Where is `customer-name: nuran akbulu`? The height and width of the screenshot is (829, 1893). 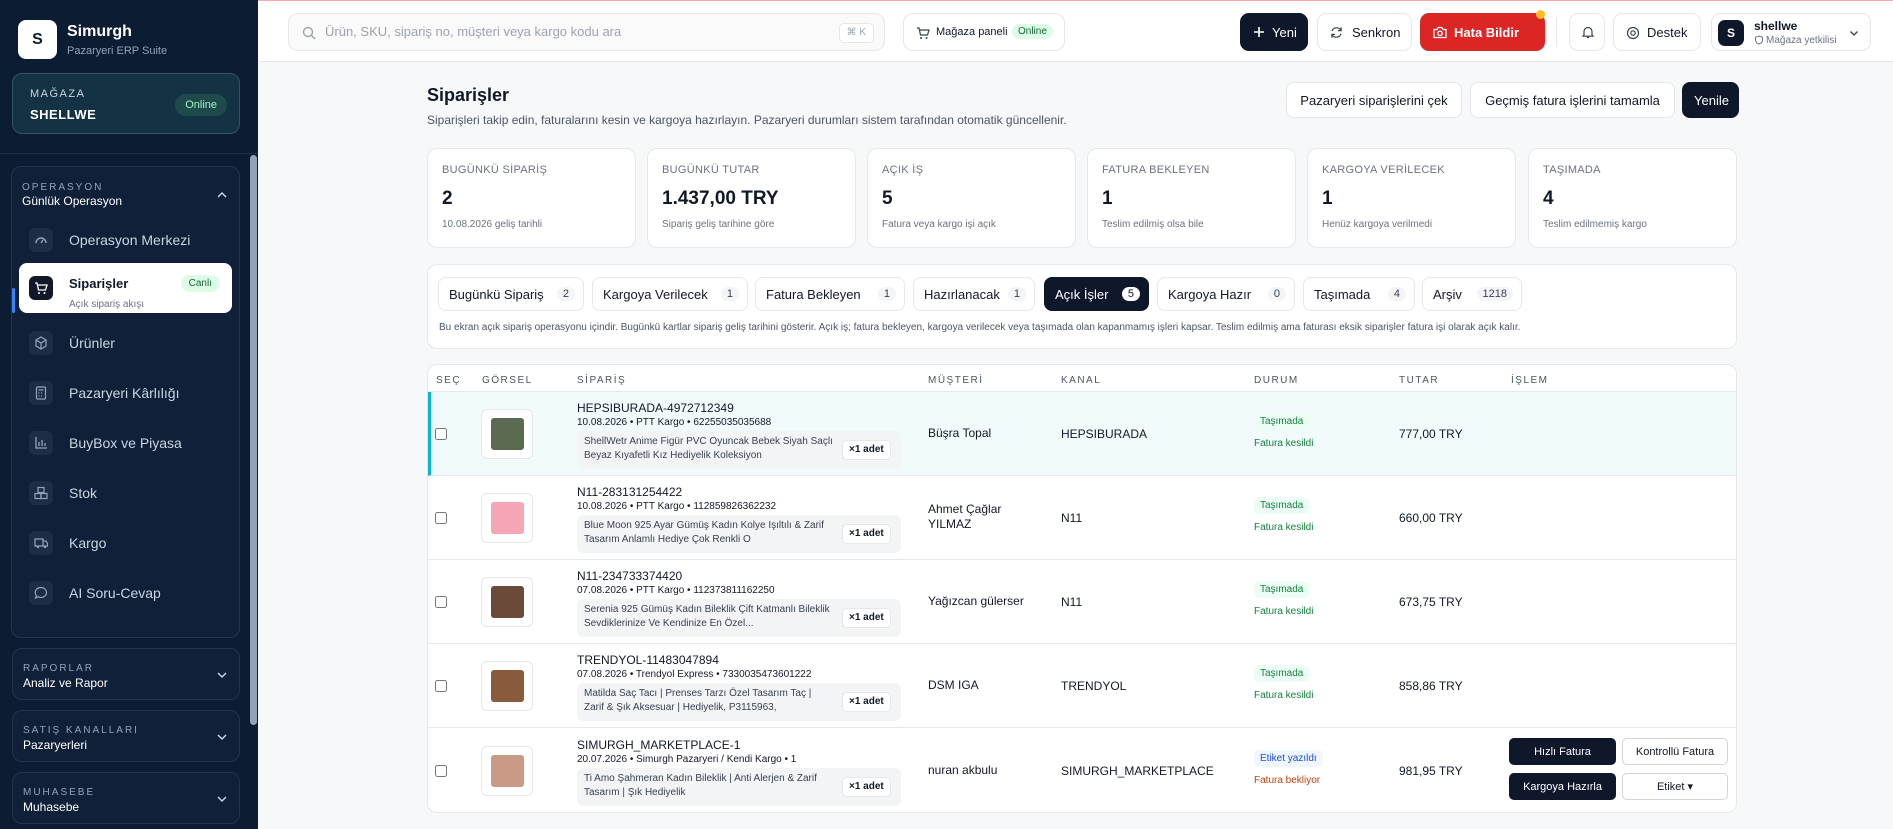 customer-name: nuran akbulu is located at coordinates (963, 770).